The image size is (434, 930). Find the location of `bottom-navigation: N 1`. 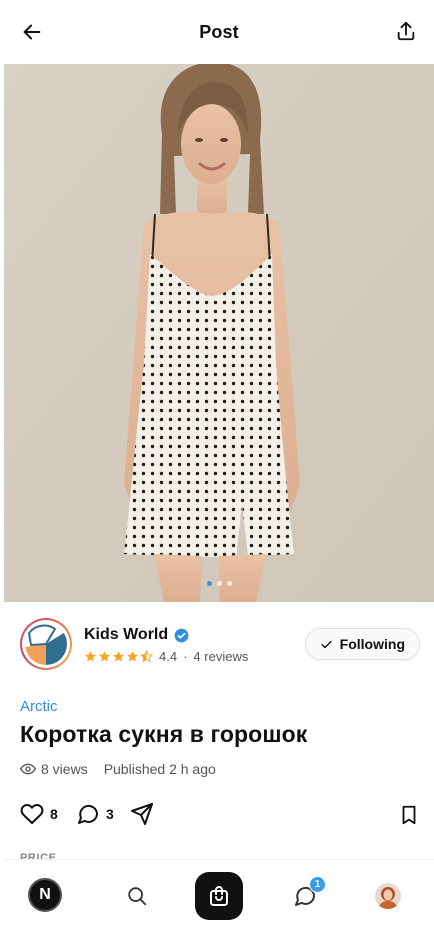

bottom-navigation: N 1 is located at coordinates (219, 894).